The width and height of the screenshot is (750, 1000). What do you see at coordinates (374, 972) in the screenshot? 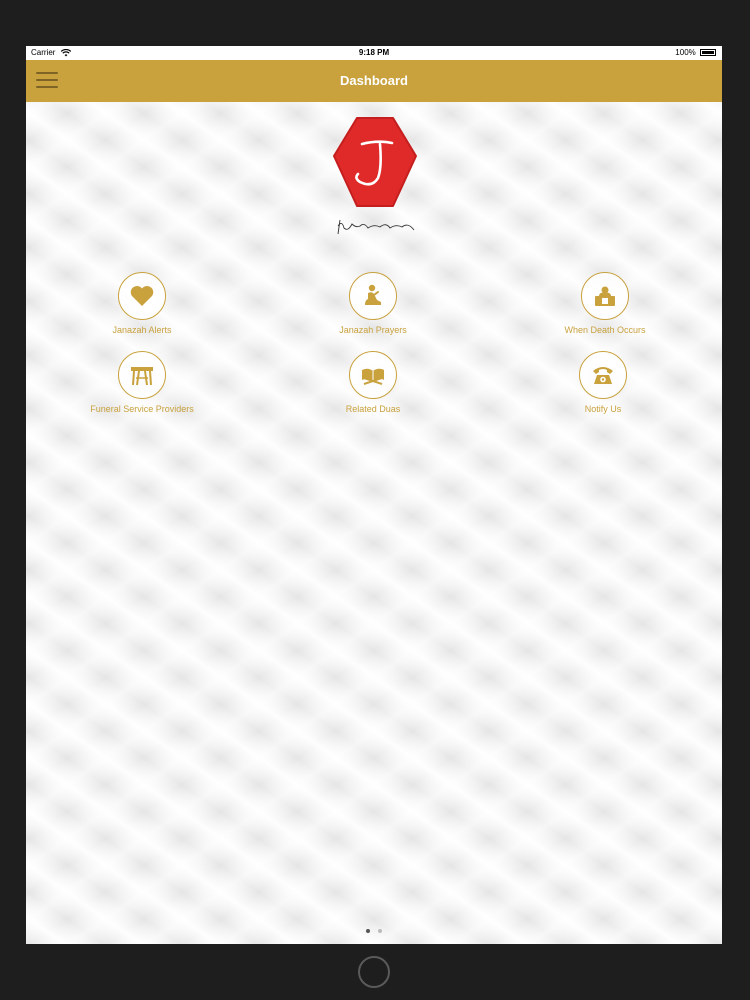
I see `home-button` at bounding box center [374, 972].